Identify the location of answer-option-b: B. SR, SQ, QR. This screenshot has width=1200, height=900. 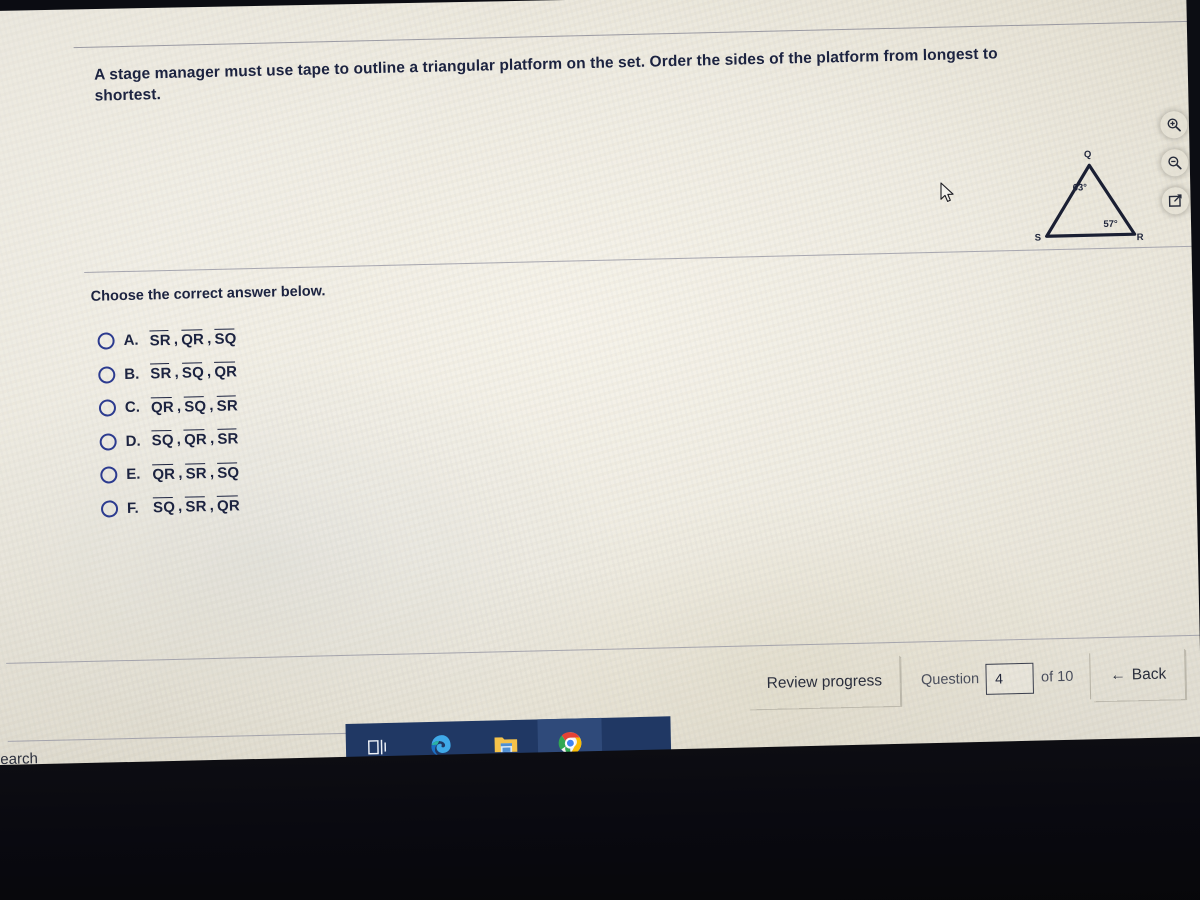
(168, 373).